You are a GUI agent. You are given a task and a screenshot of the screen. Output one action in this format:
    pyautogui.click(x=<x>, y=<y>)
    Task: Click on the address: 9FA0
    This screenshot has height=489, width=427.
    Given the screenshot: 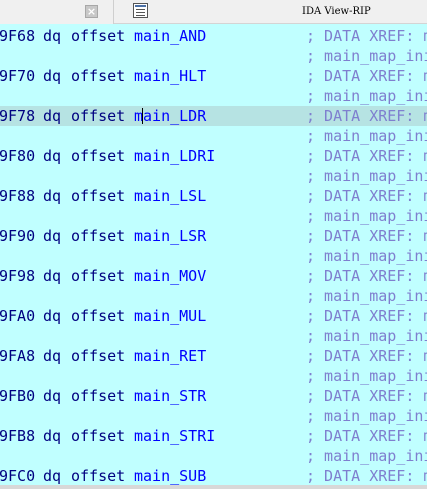 What is the action you would take?
    pyautogui.click(x=17, y=316)
    